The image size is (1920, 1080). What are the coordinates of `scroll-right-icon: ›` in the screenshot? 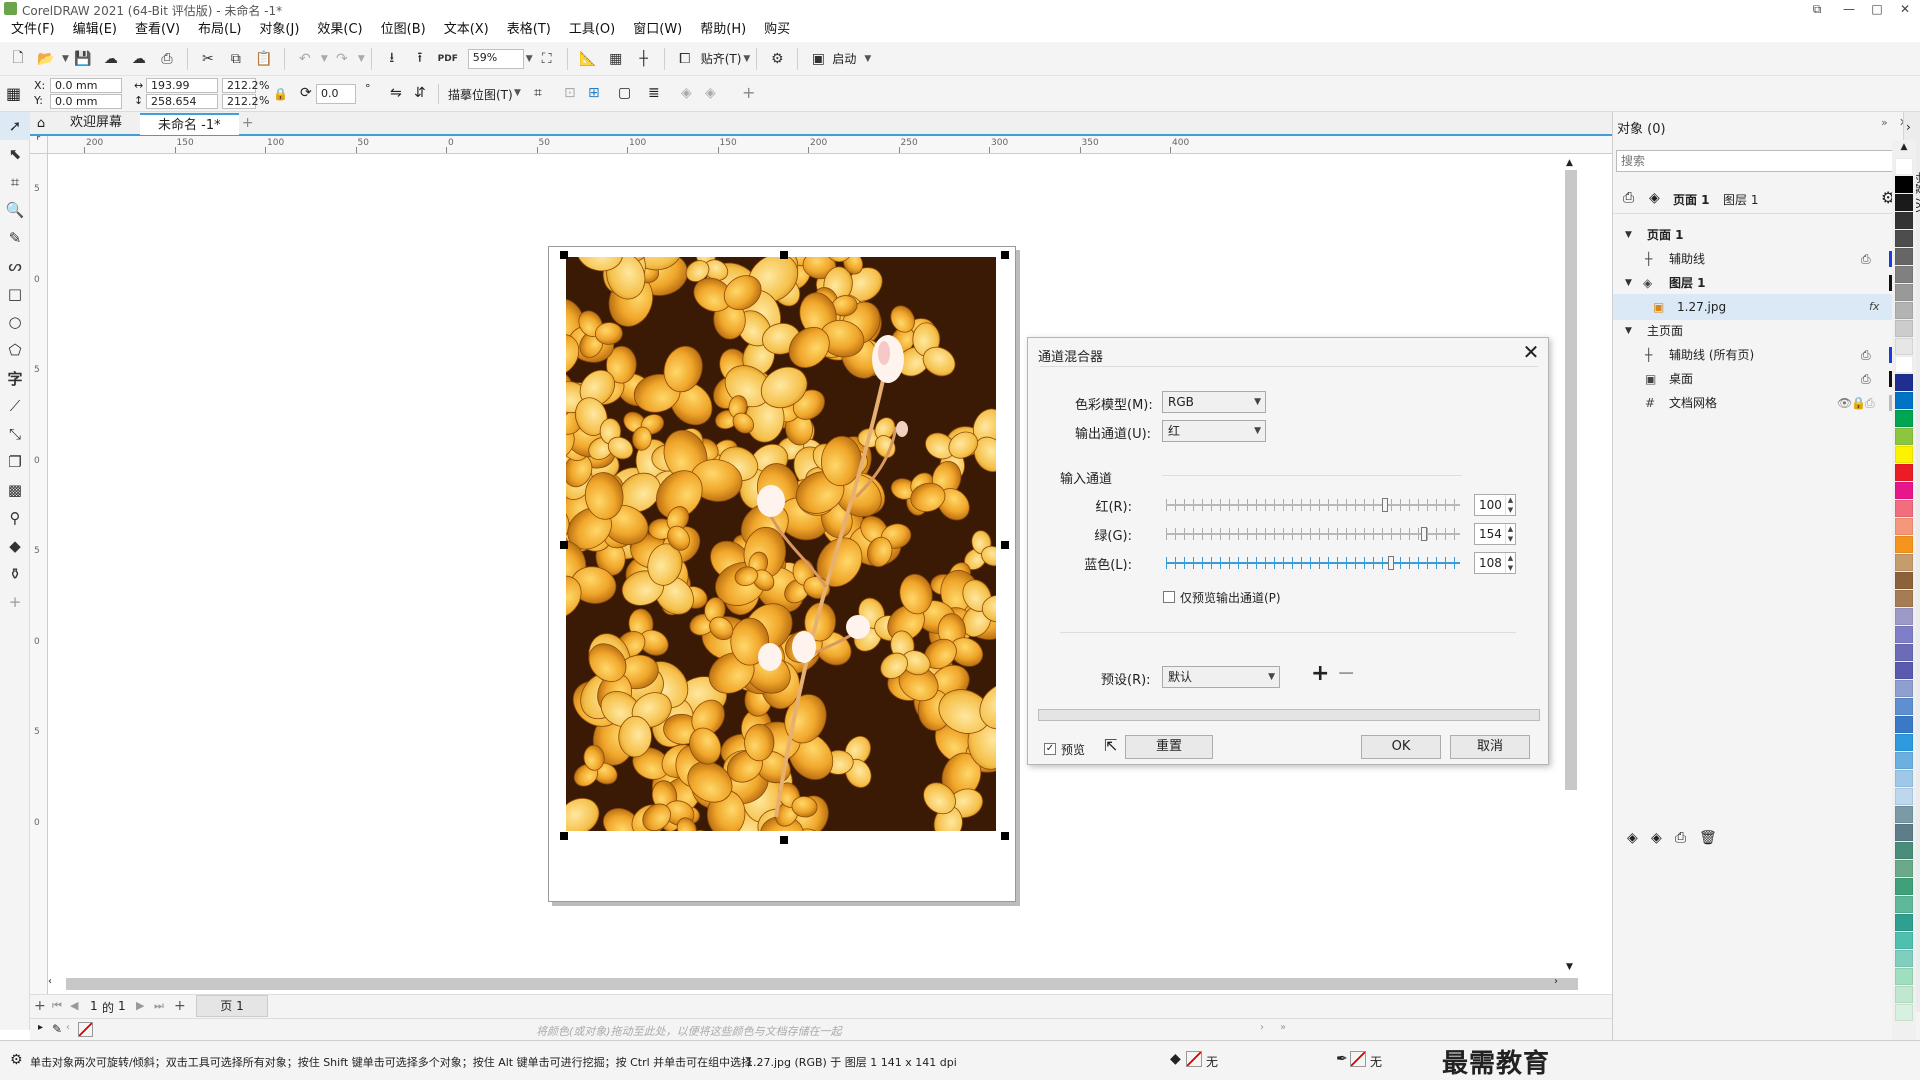 It's located at (1556, 981).